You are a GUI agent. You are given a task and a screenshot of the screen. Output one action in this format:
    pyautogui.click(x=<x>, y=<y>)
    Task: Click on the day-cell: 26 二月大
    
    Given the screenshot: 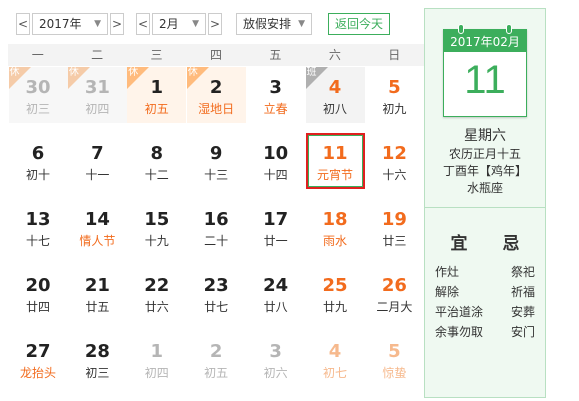 What is the action you would take?
    pyautogui.click(x=394, y=293)
    